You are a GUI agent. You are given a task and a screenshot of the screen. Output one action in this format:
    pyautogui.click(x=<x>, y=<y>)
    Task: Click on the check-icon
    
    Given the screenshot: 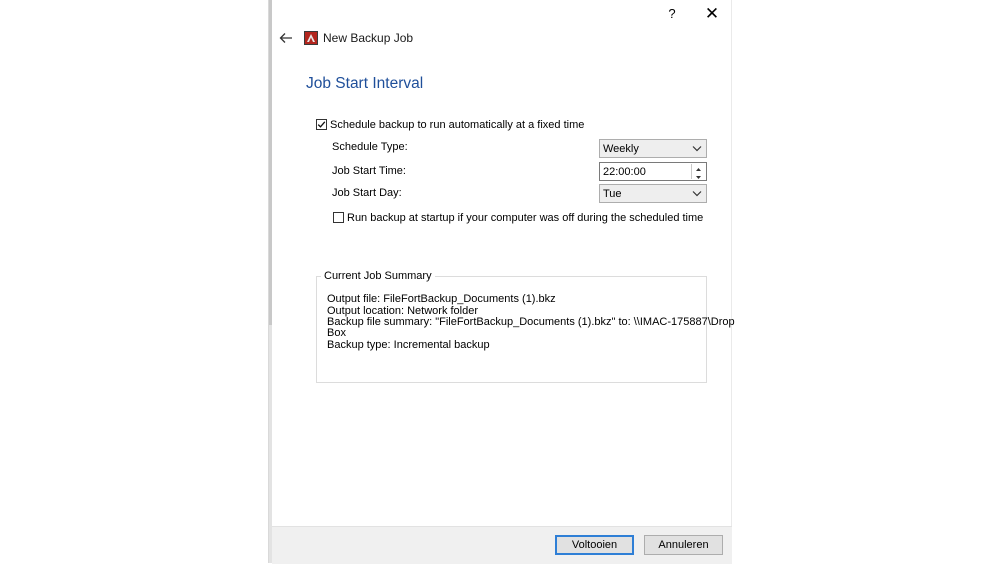 What is the action you would take?
    pyautogui.click(x=321, y=124)
    